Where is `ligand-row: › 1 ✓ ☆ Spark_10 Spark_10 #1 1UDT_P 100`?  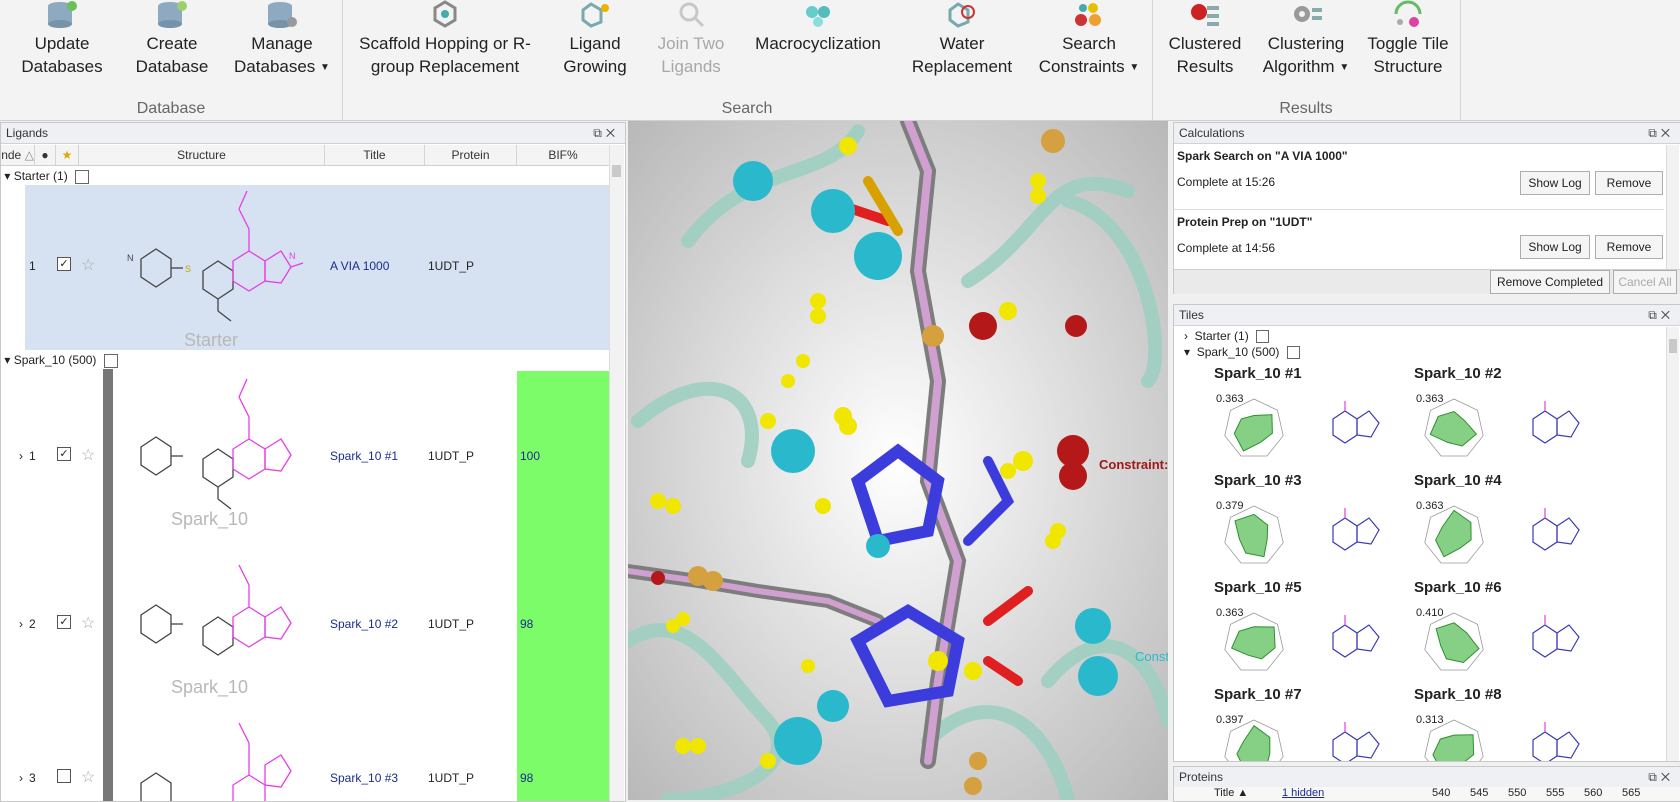 ligand-row: › 1 ✓ ☆ Spark_10 Spark_10 #1 1UDT_P 100 is located at coordinates (305, 453).